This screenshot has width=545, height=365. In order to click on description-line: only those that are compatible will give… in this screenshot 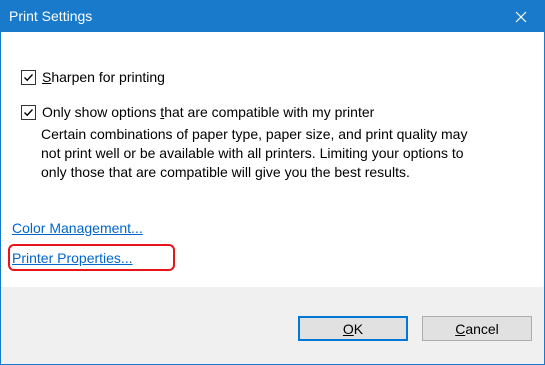, I will do `click(225, 172)`.